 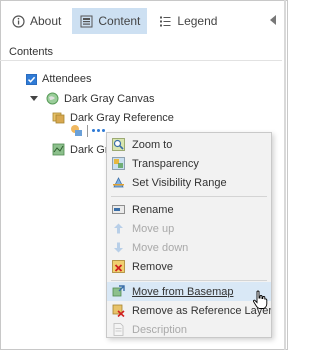 I want to click on expand-icon, so click(x=34, y=98).